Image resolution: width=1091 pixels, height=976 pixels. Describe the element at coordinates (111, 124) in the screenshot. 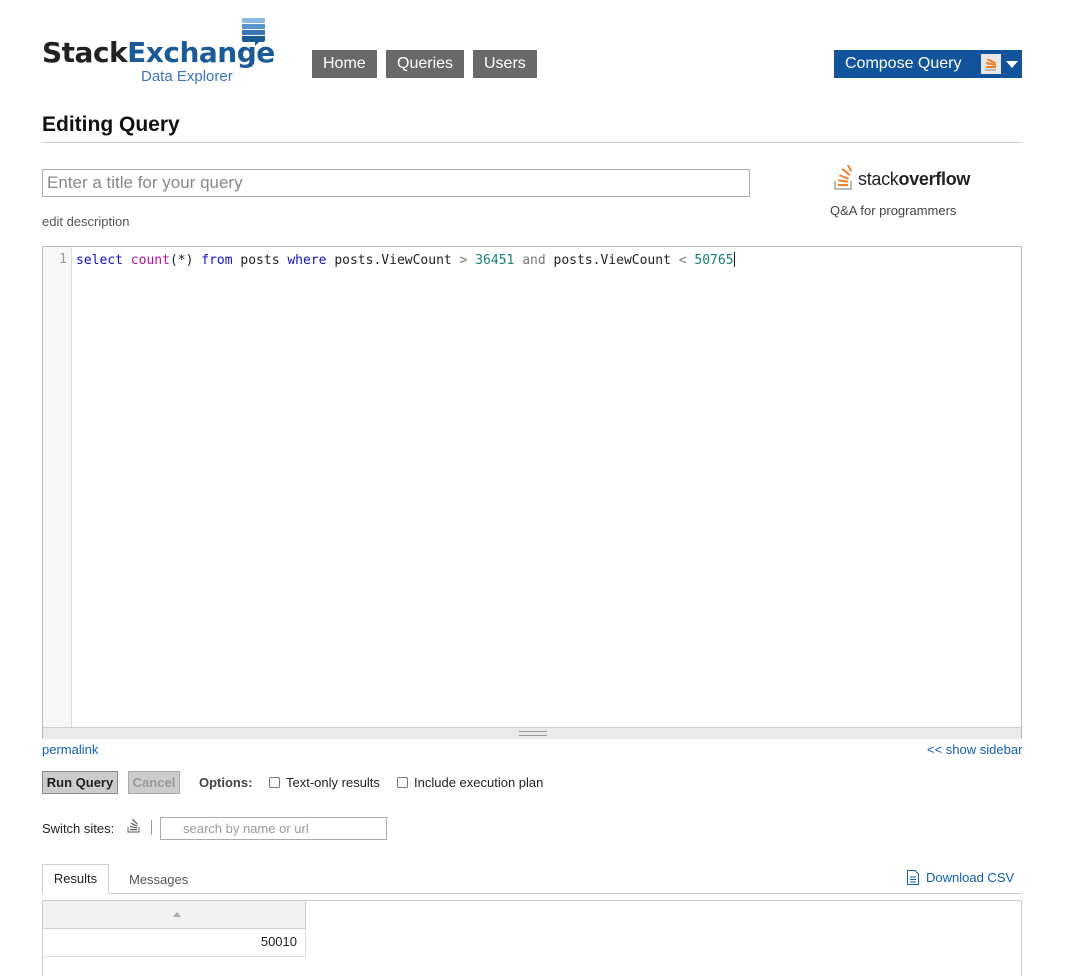

I see `page-title: Editing Query` at that location.